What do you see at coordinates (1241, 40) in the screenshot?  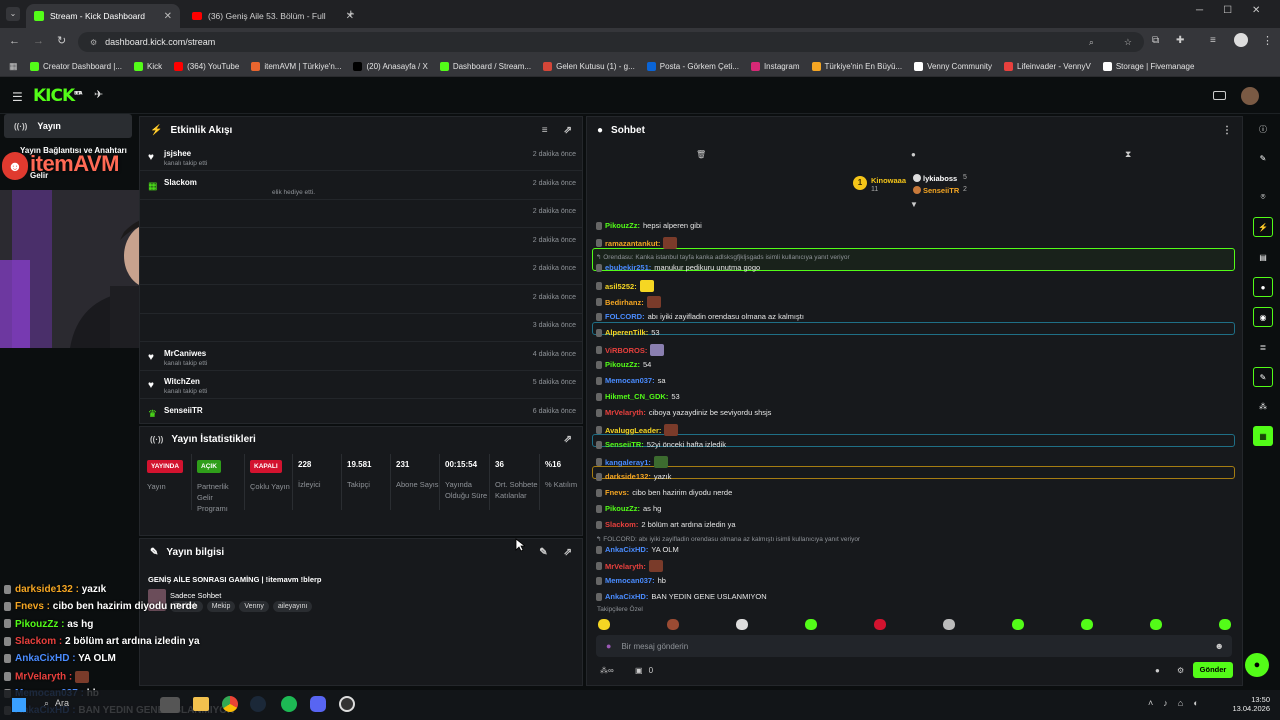 I see `profile-avatar` at bounding box center [1241, 40].